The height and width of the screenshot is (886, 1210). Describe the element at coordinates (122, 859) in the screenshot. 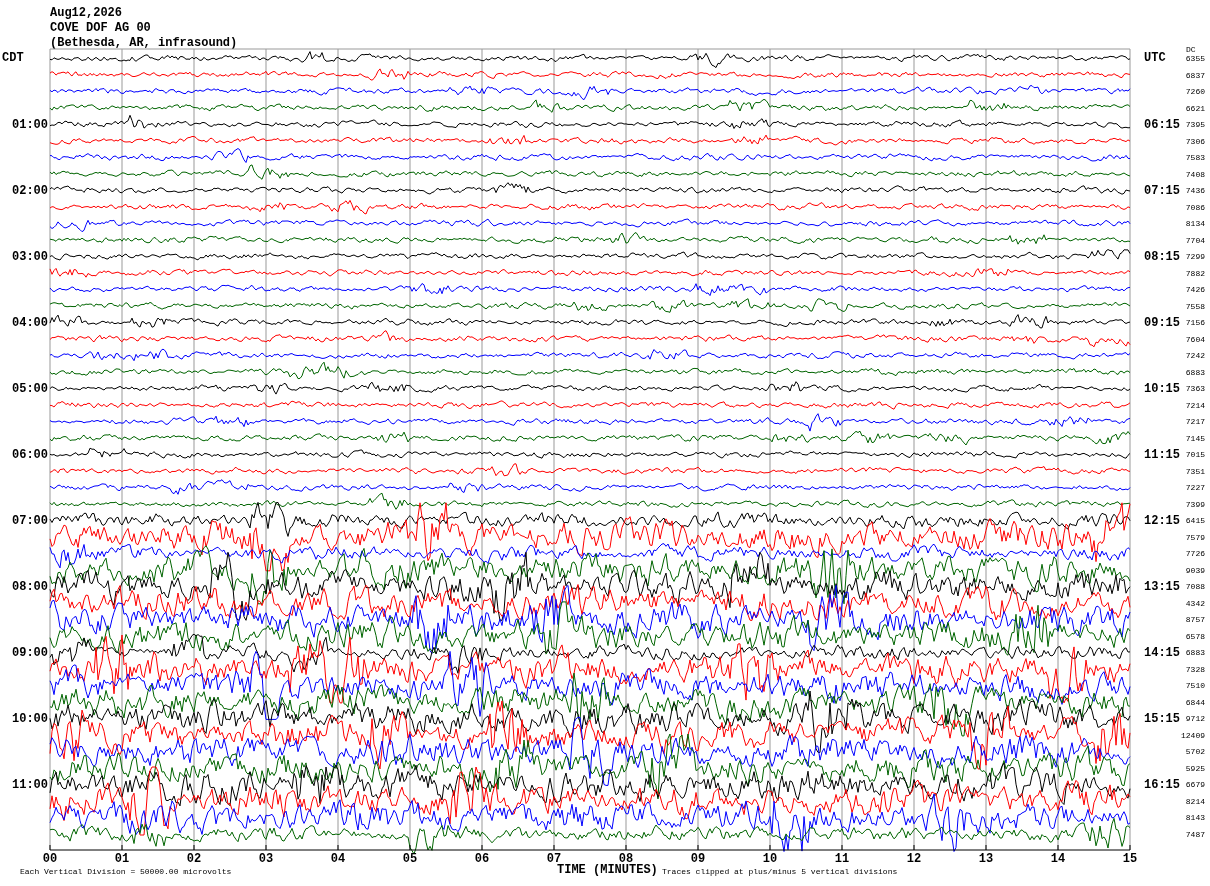

I see `tick-label: 01` at that location.